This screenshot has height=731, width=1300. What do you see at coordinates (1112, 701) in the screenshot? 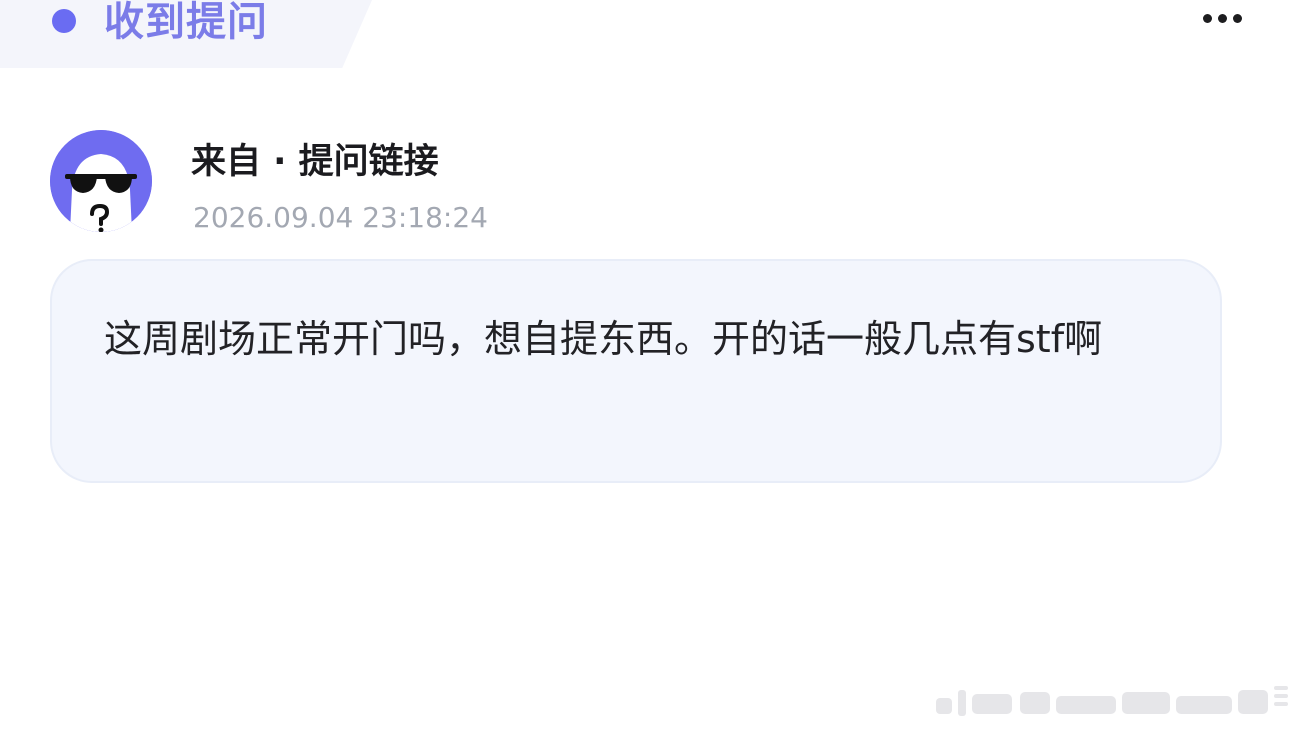
I see `watermark-logo` at bounding box center [1112, 701].